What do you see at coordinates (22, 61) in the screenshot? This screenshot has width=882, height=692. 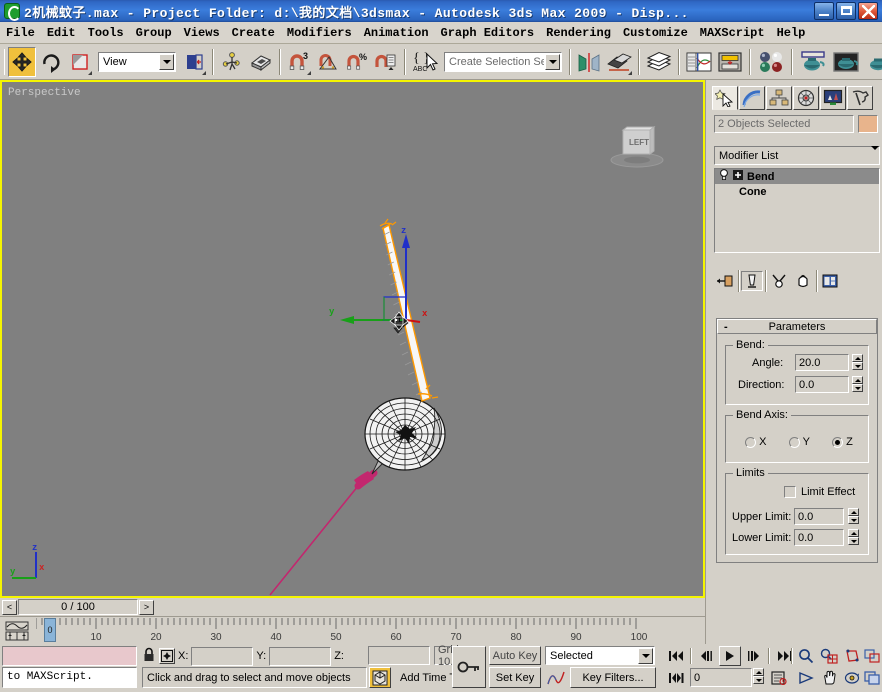 I see `select-and-move-icon` at bounding box center [22, 61].